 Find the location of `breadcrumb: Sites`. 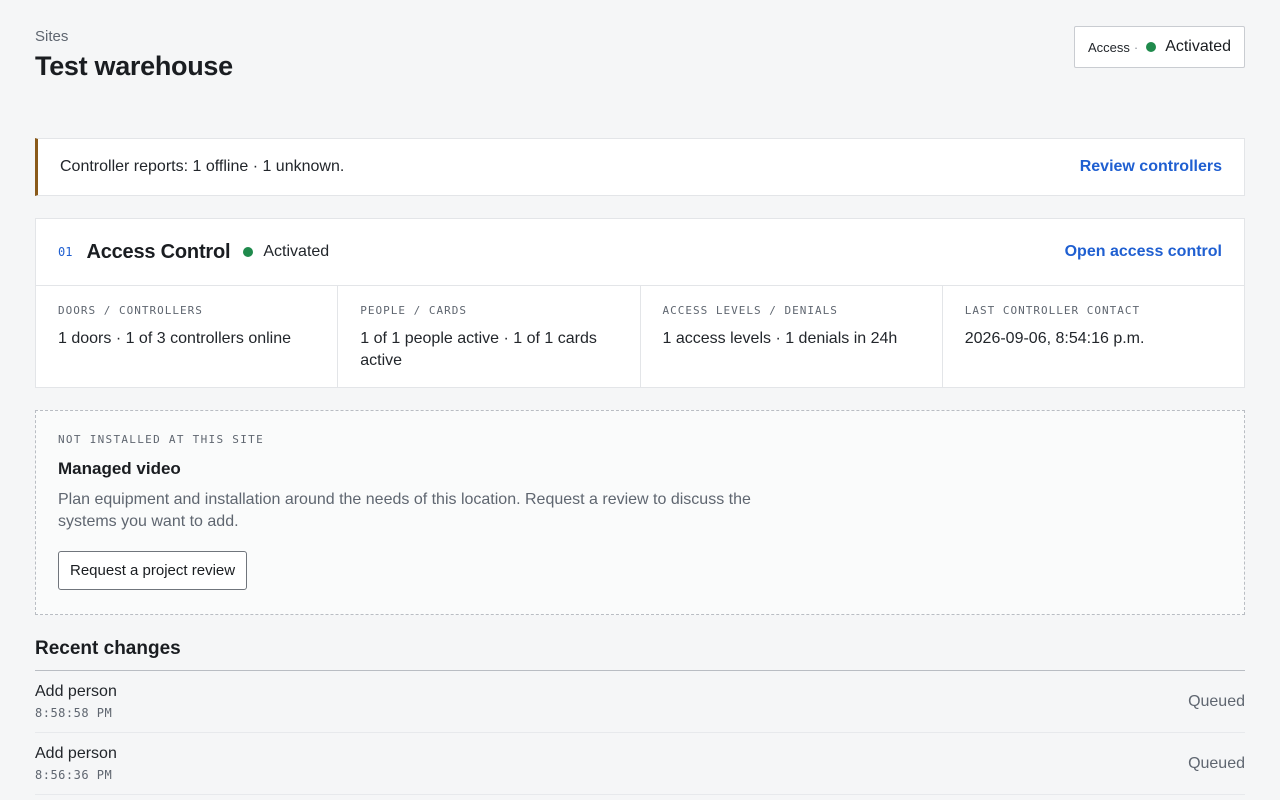

breadcrumb: Sites is located at coordinates (640, 36).